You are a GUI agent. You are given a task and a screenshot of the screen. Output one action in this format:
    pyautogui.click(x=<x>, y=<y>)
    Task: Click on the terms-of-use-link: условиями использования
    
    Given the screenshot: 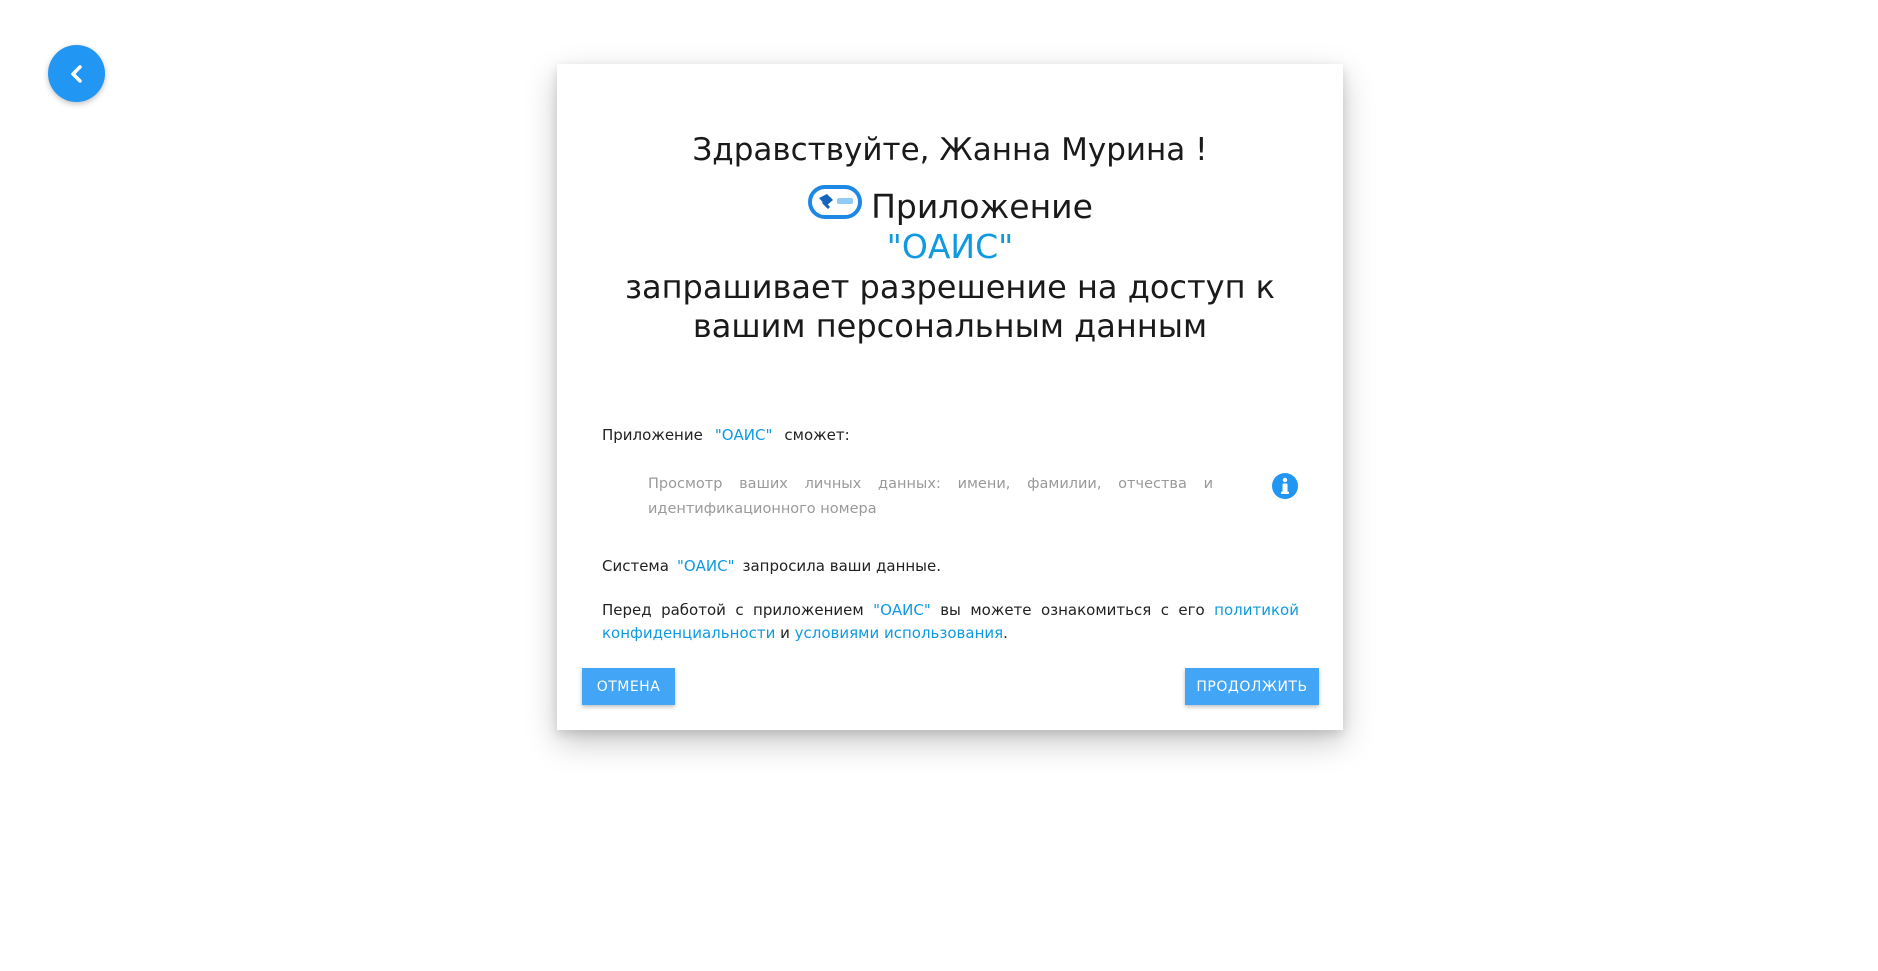 What is the action you would take?
    pyautogui.click(x=899, y=633)
    